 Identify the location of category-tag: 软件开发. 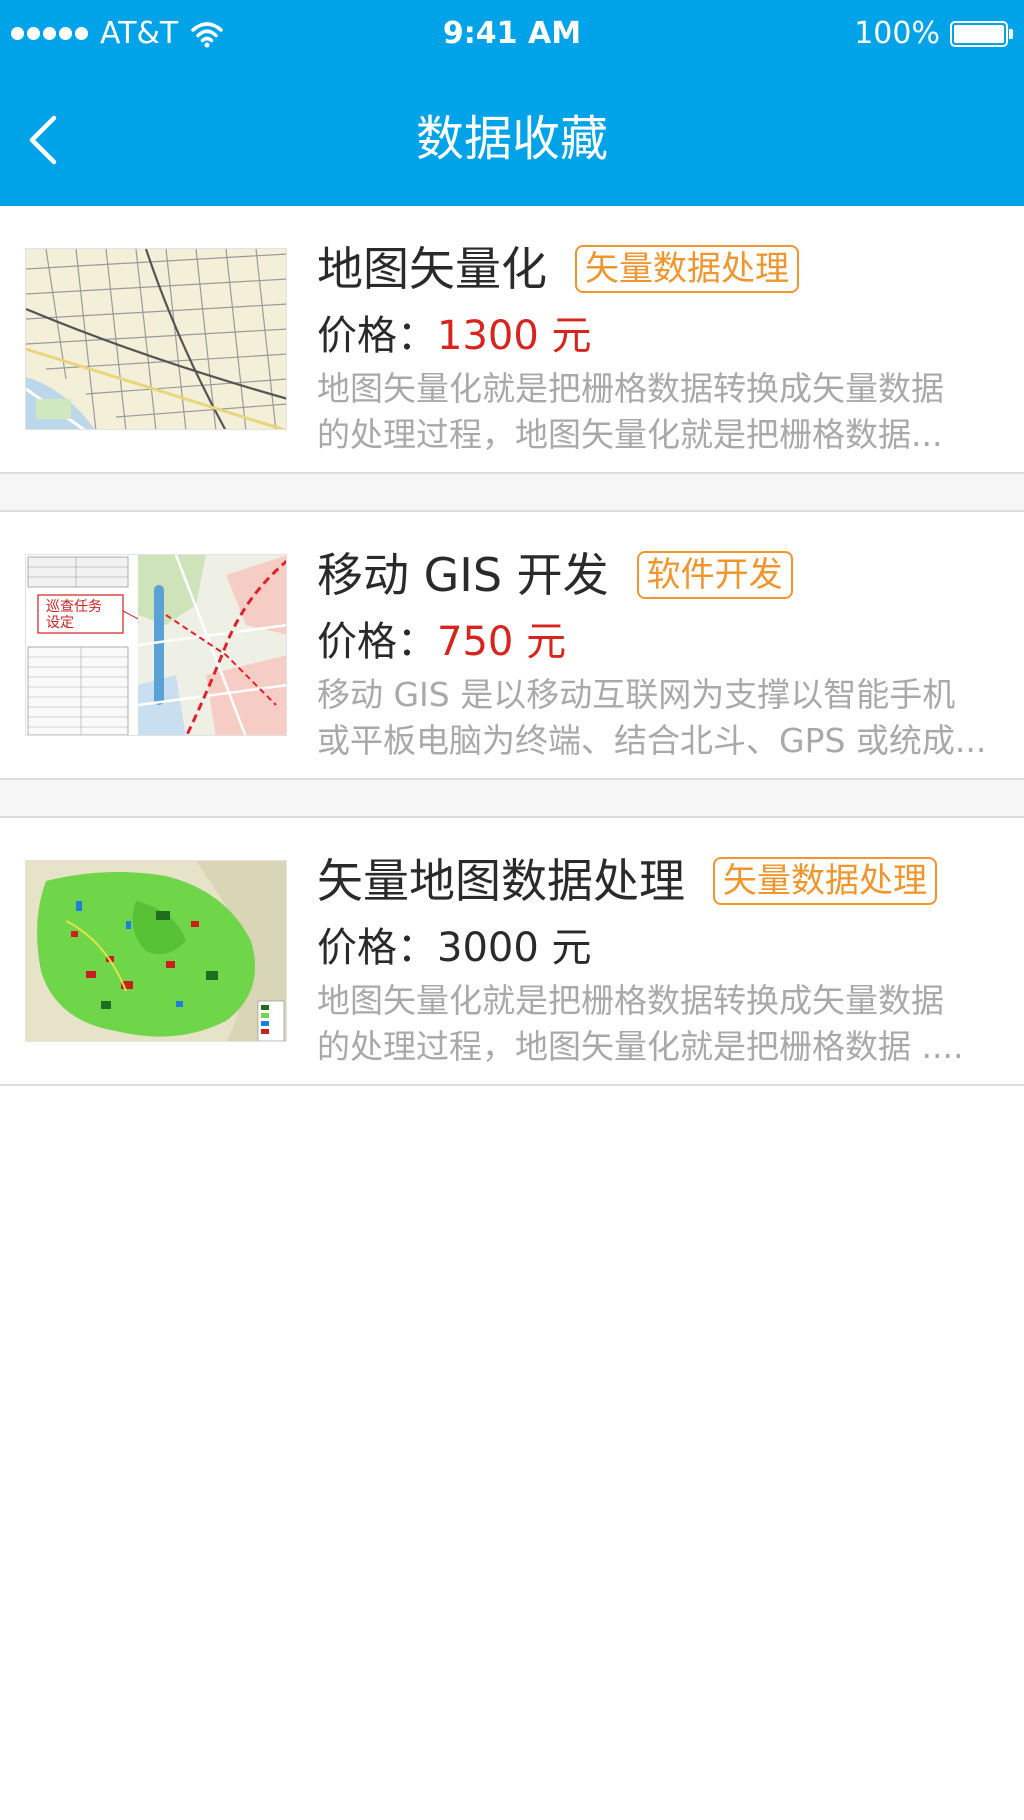
(714, 575).